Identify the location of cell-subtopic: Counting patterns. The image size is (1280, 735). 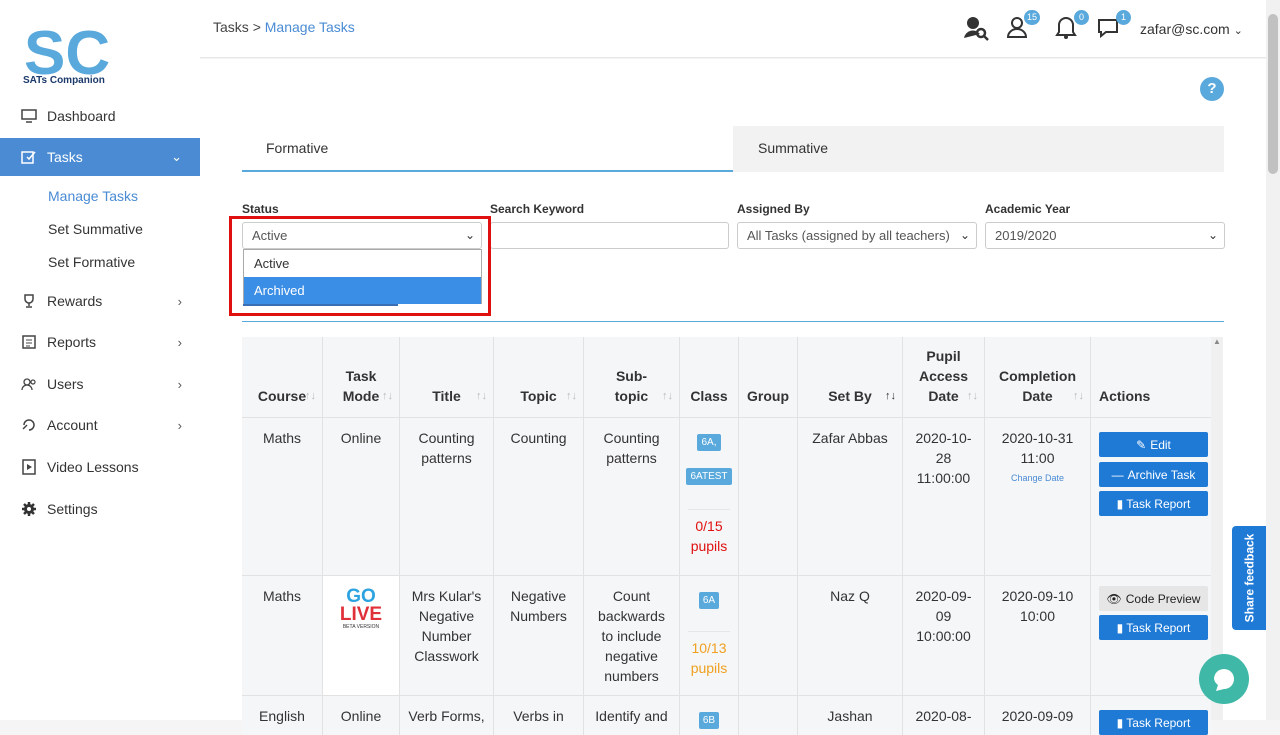
(632, 496).